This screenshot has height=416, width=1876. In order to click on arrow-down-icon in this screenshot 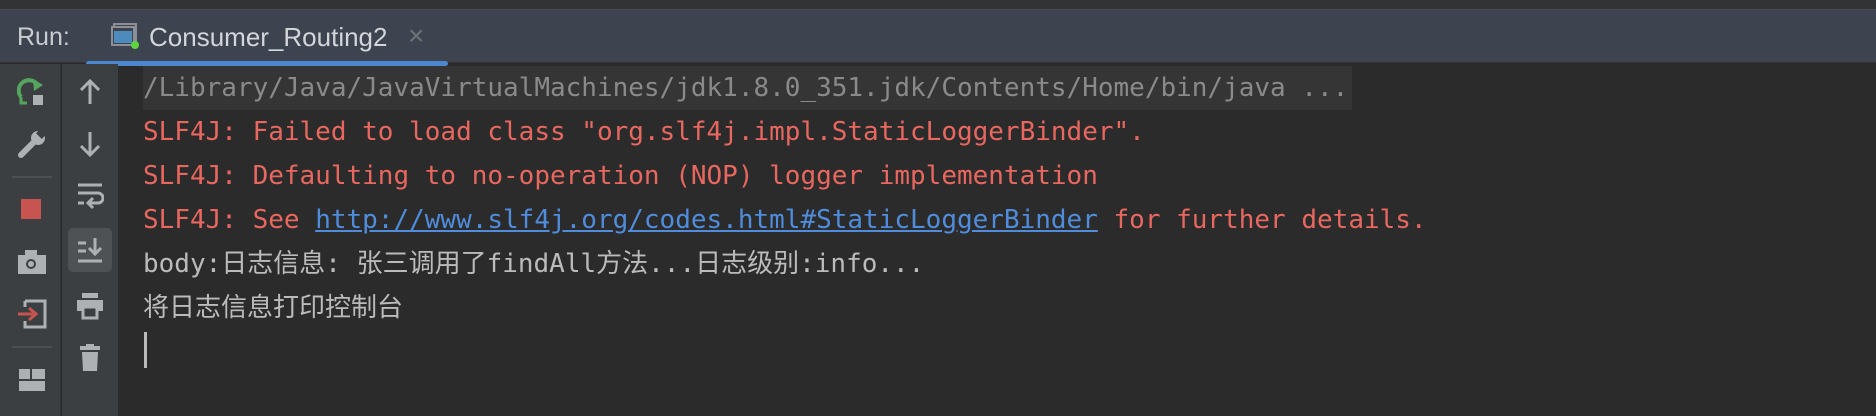, I will do `click(90, 144)`.